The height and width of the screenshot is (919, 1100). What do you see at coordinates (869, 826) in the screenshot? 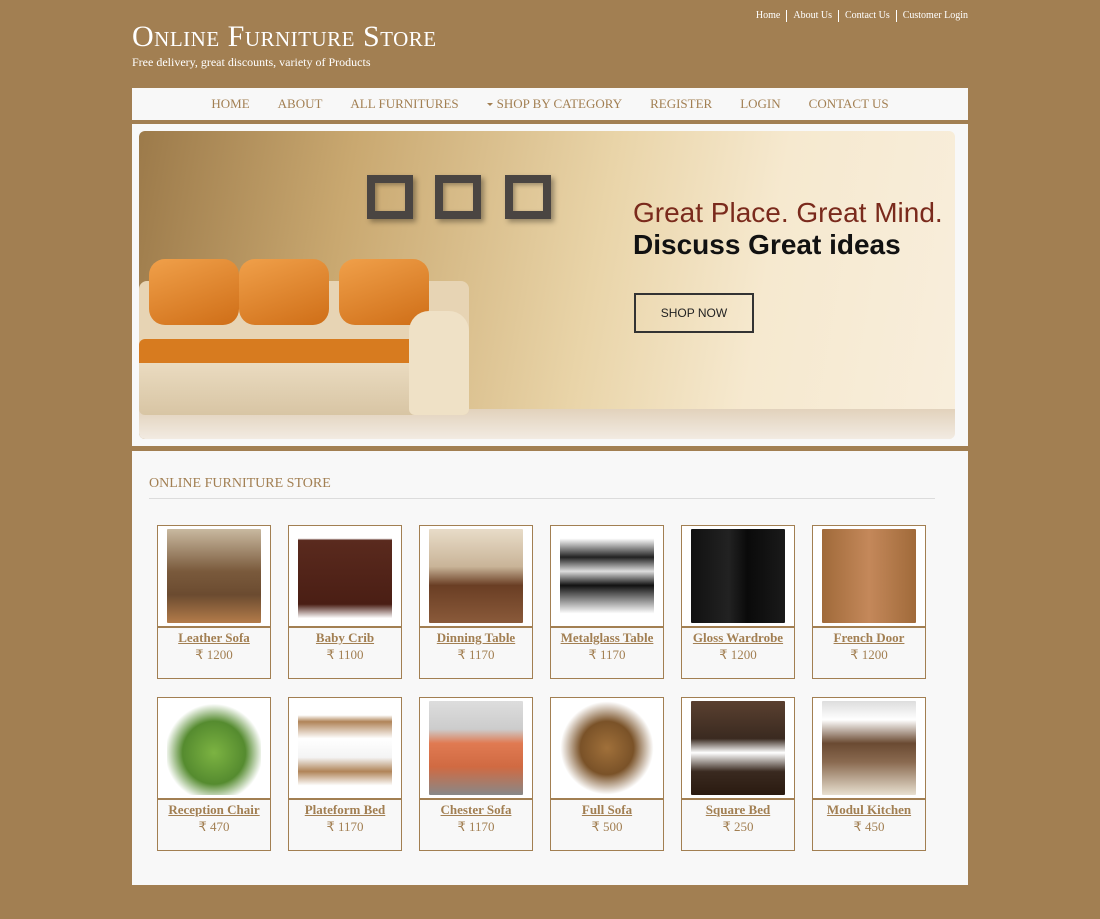
I see `product-price: ₹ 450` at bounding box center [869, 826].